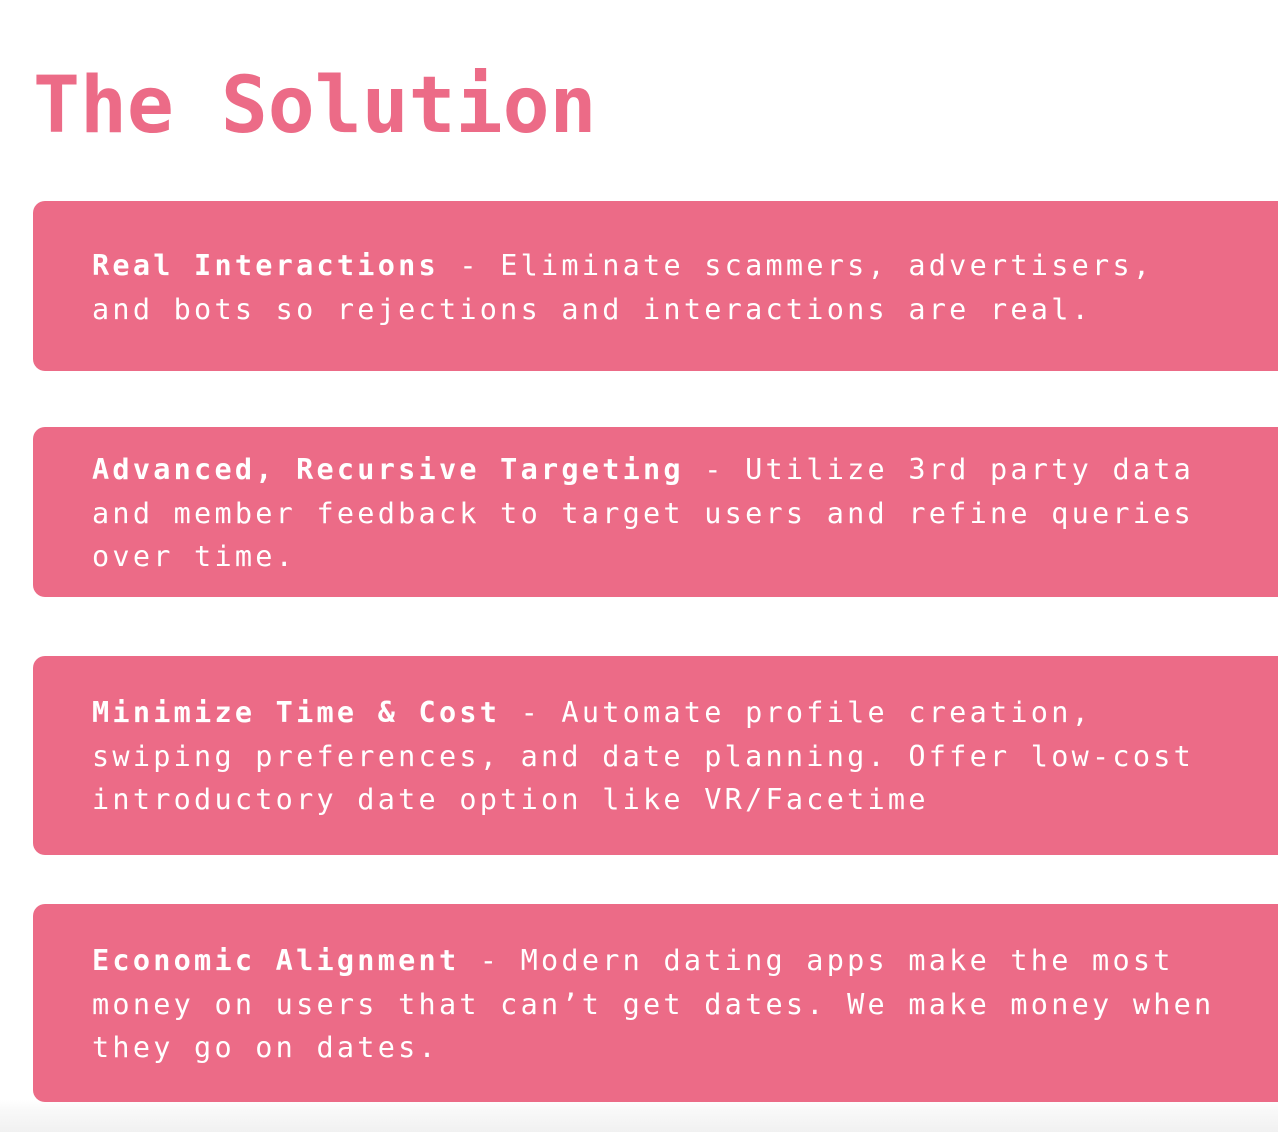 The height and width of the screenshot is (1132, 1278). Describe the element at coordinates (265, 265) in the screenshot. I see `card-heading: Real Interactions` at that location.